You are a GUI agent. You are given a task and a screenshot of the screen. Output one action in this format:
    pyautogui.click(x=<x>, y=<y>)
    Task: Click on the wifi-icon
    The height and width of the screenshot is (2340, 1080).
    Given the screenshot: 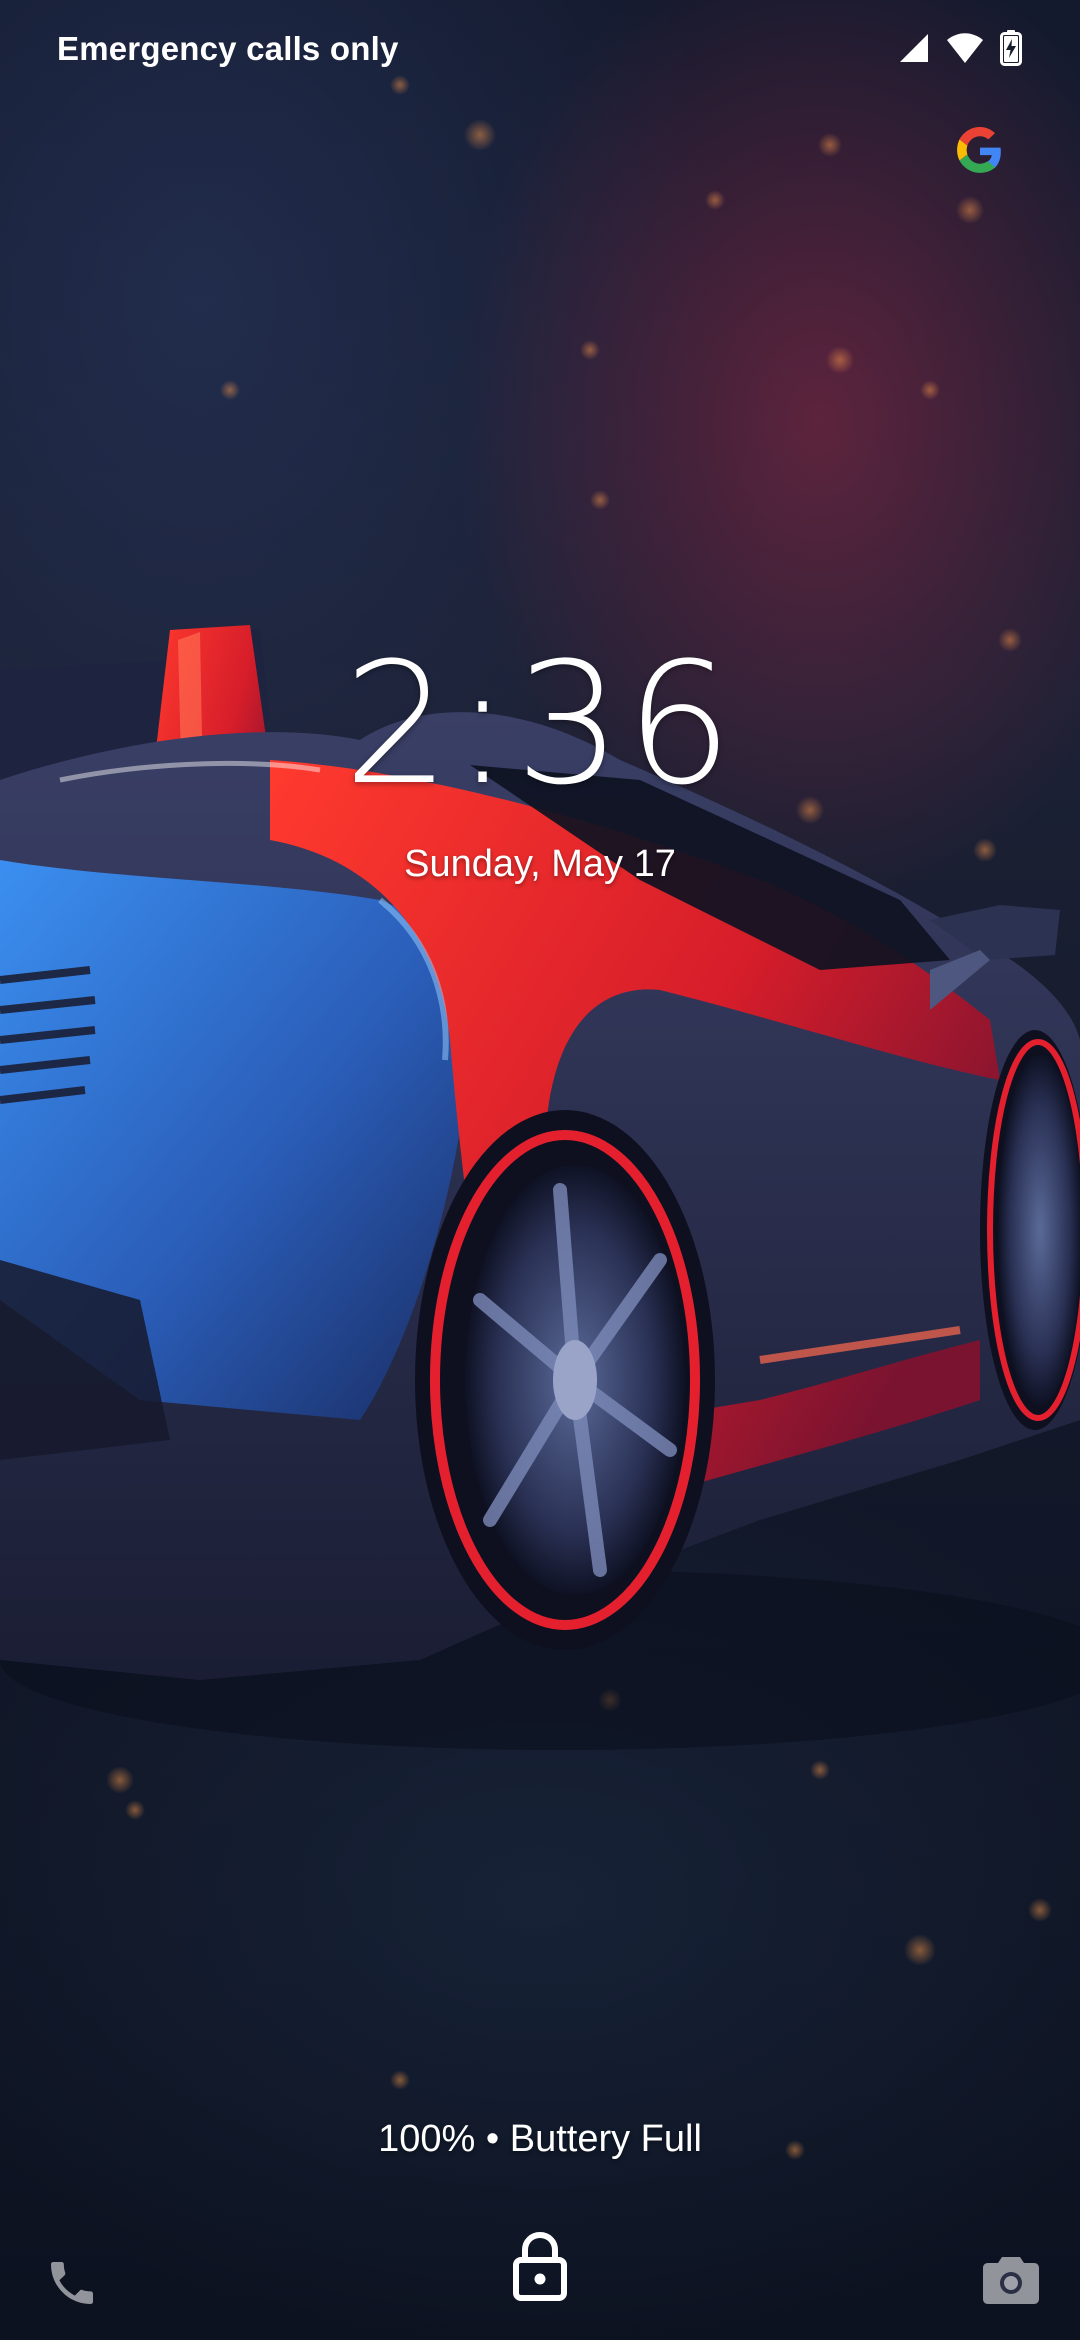 What is the action you would take?
    pyautogui.click(x=965, y=50)
    